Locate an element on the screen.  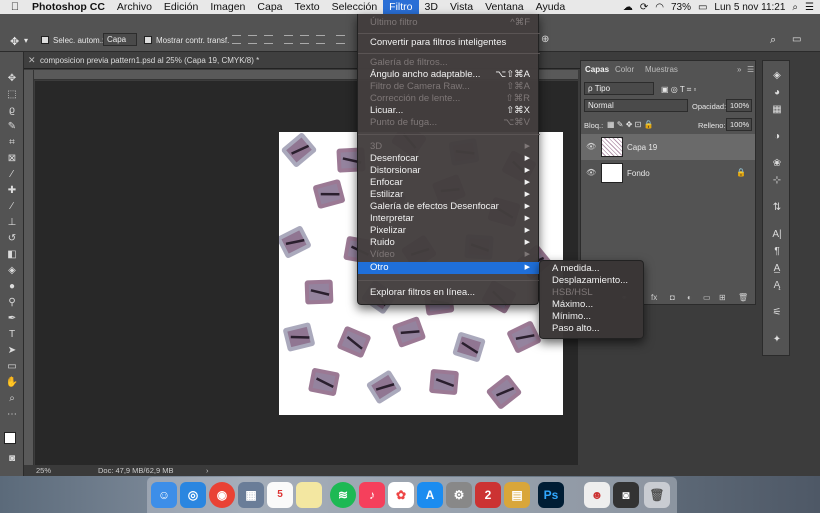
align-right-icon is located at coordinates (320, 39).